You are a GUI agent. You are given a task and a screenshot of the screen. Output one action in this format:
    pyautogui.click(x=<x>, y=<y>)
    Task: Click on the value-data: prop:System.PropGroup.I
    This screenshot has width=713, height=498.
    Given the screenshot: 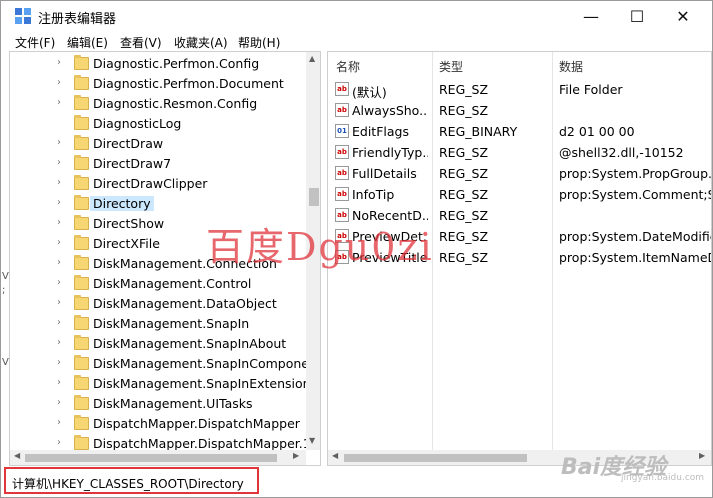 What is the action you would take?
    pyautogui.click(x=635, y=173)
    